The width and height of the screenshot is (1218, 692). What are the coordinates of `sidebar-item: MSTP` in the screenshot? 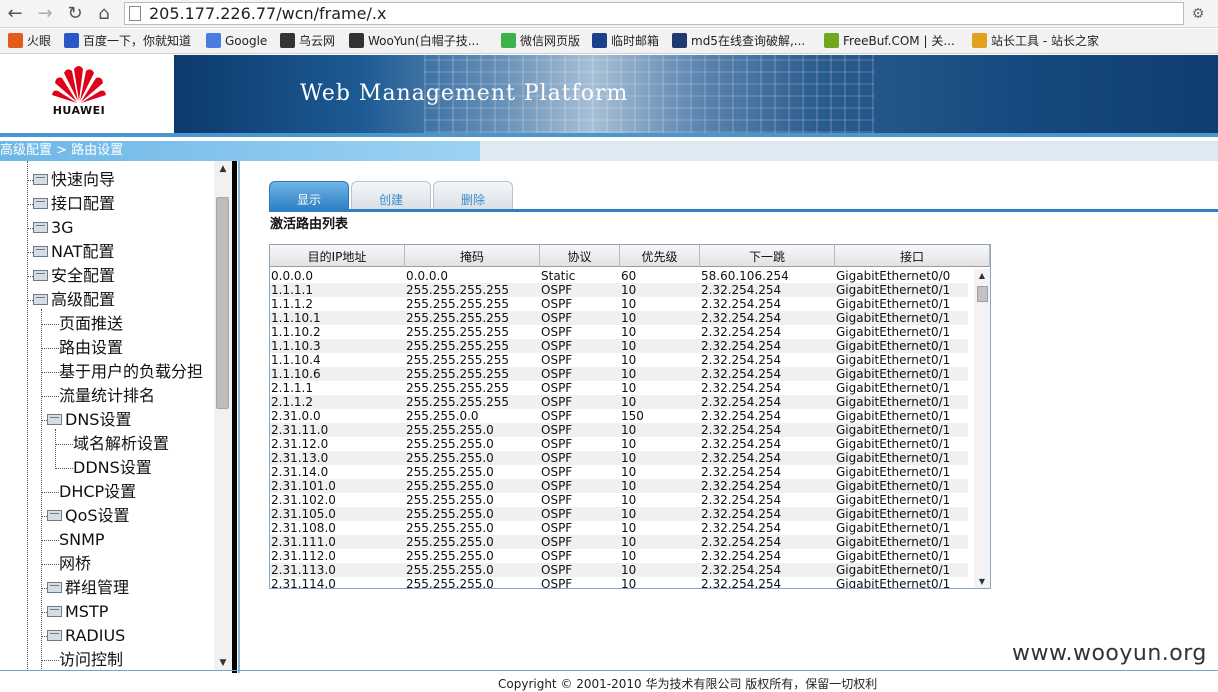 It's located at (75, 612).